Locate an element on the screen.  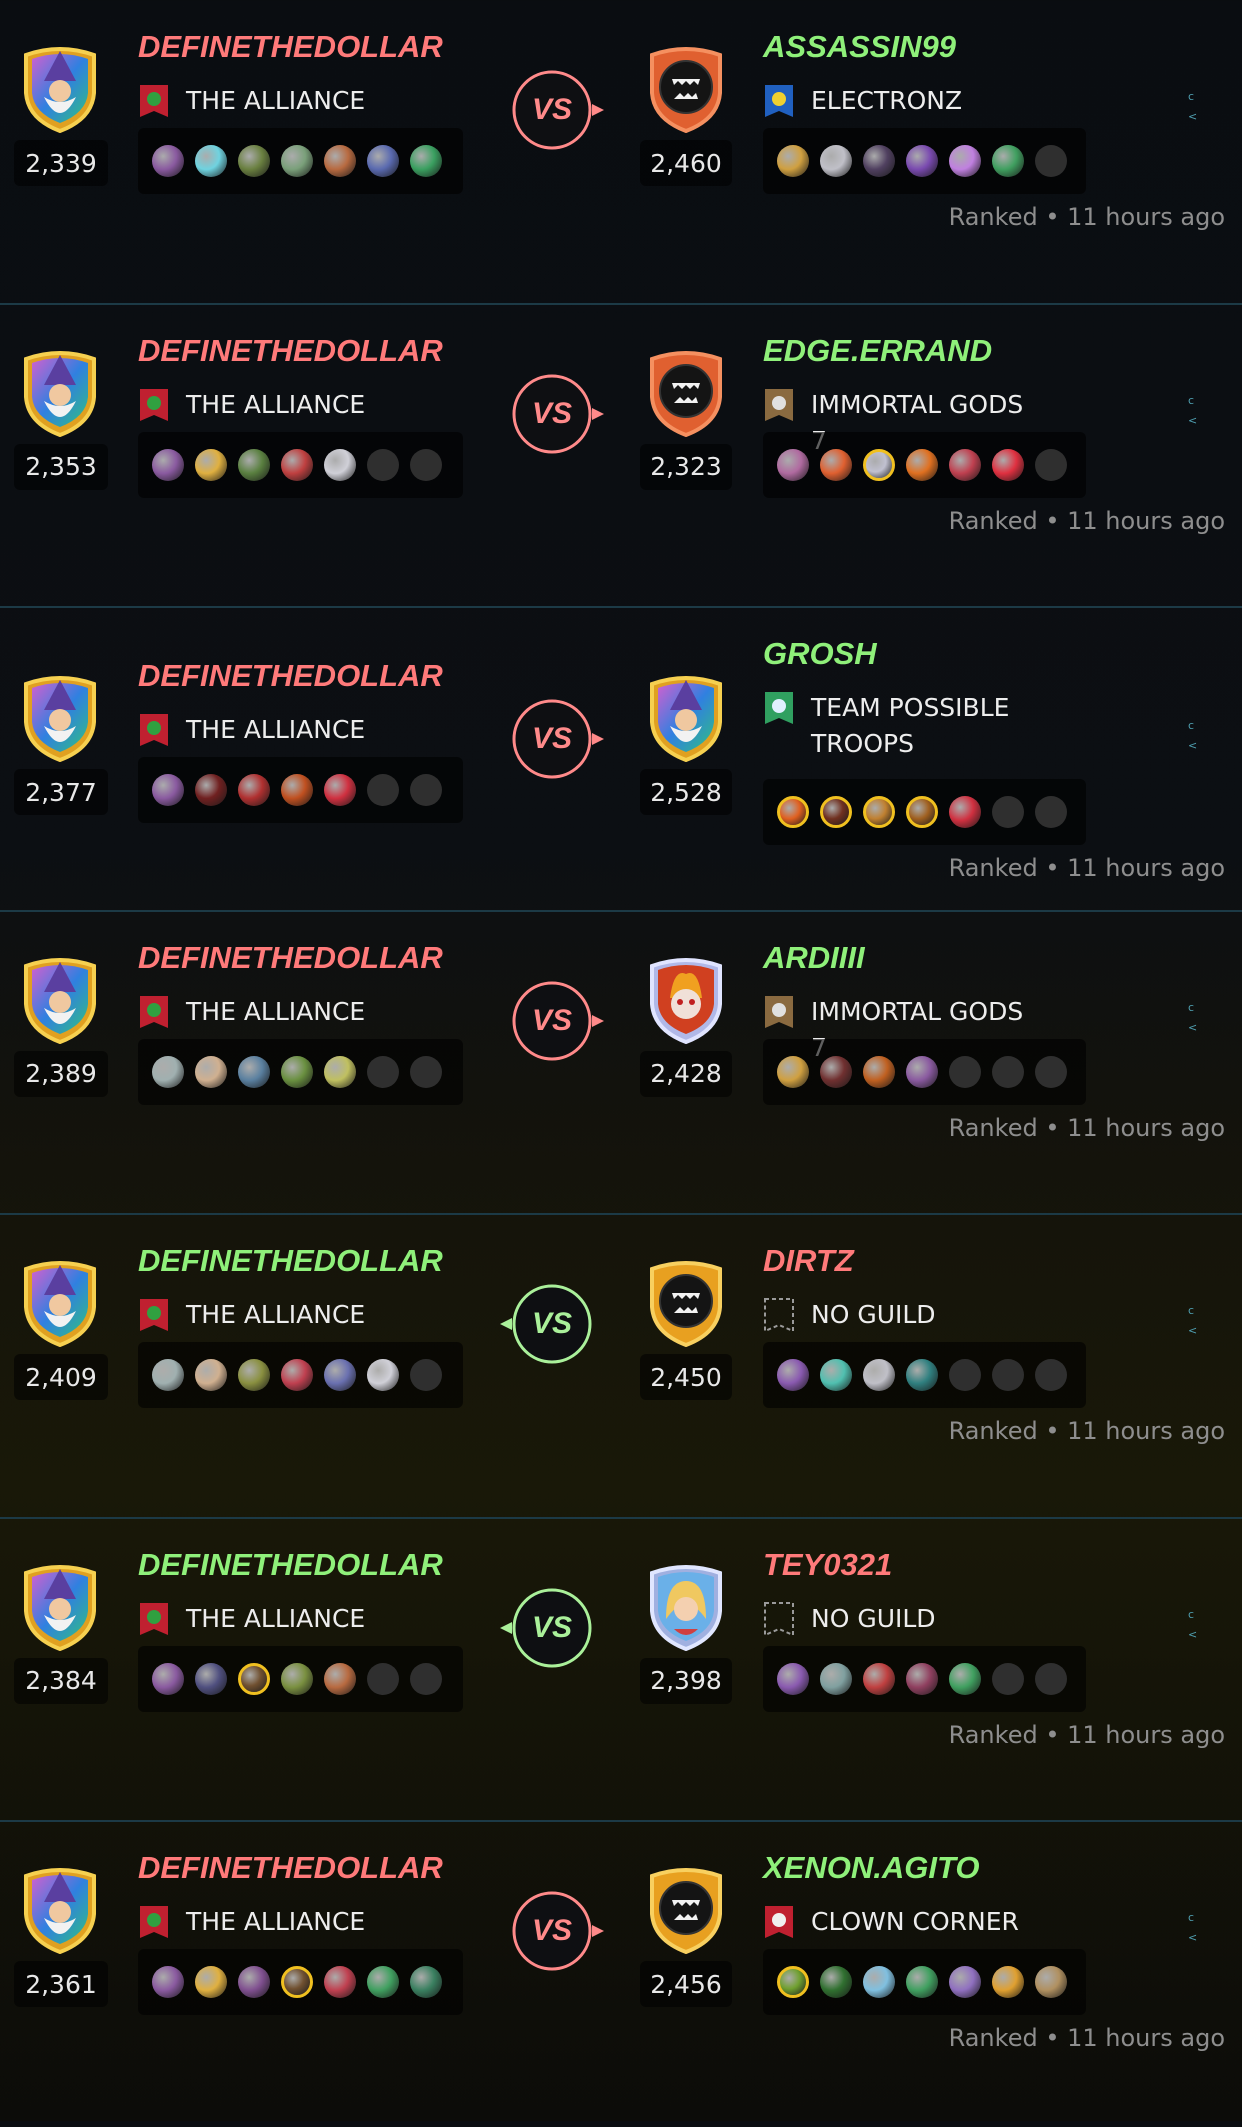
opponent-guild: CLOWN CORNER is located at coordinates (902, 1922).